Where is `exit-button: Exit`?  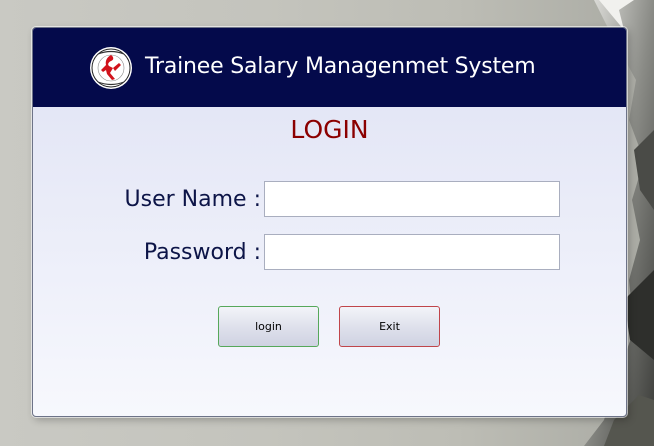 exit-button: Exit is located at coordinates (389, 326).